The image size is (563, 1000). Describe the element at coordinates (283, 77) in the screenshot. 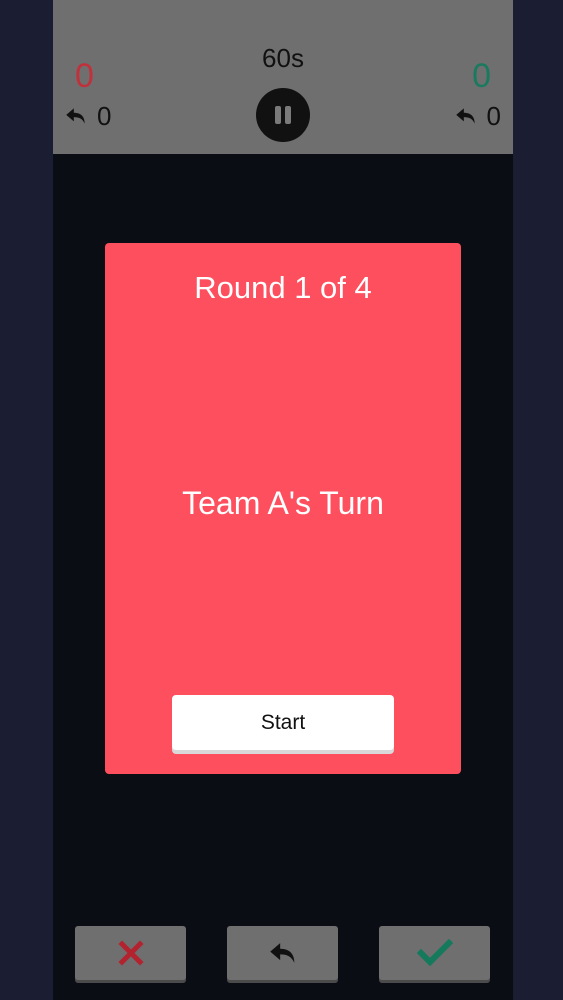

I see `scoreboard-bar: 0 0 60s 0 0` at that location.